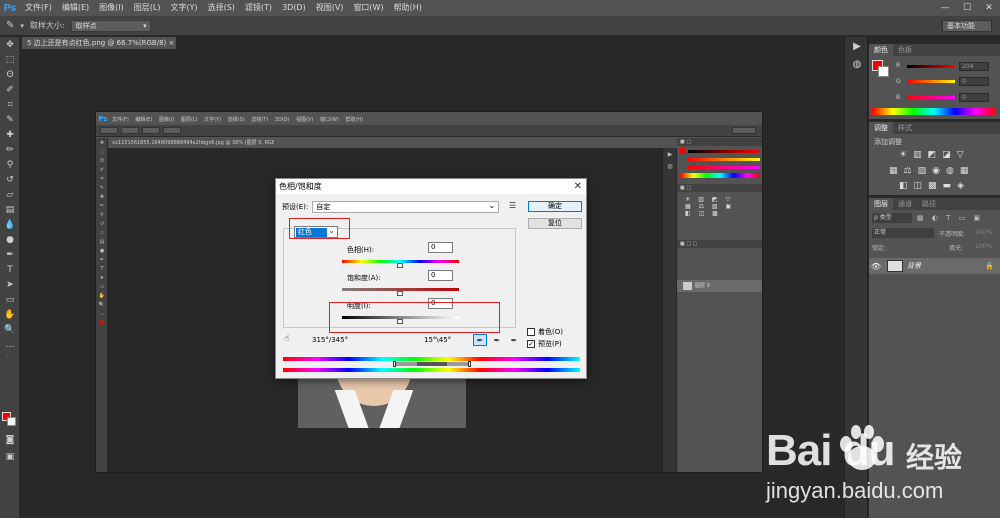  I want to click on lasso-tool-icon: ʘ, so click(10, 74).